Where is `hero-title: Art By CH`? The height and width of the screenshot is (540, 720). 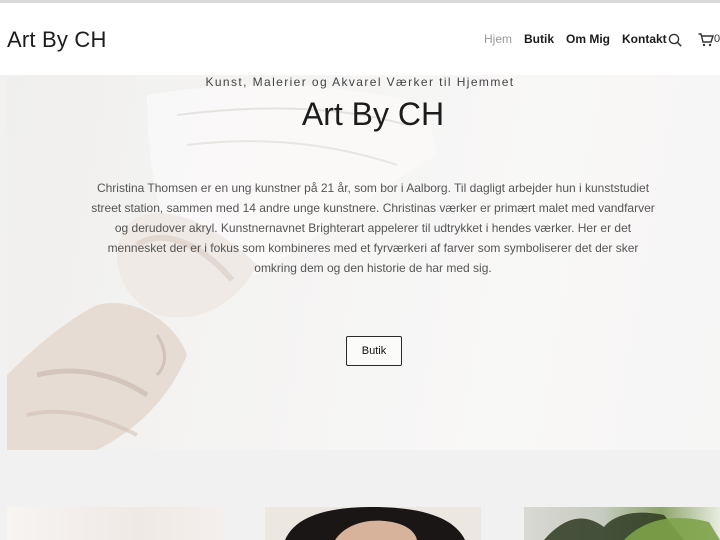
hero-title: Art By CH is located at coordinates (373, 114).